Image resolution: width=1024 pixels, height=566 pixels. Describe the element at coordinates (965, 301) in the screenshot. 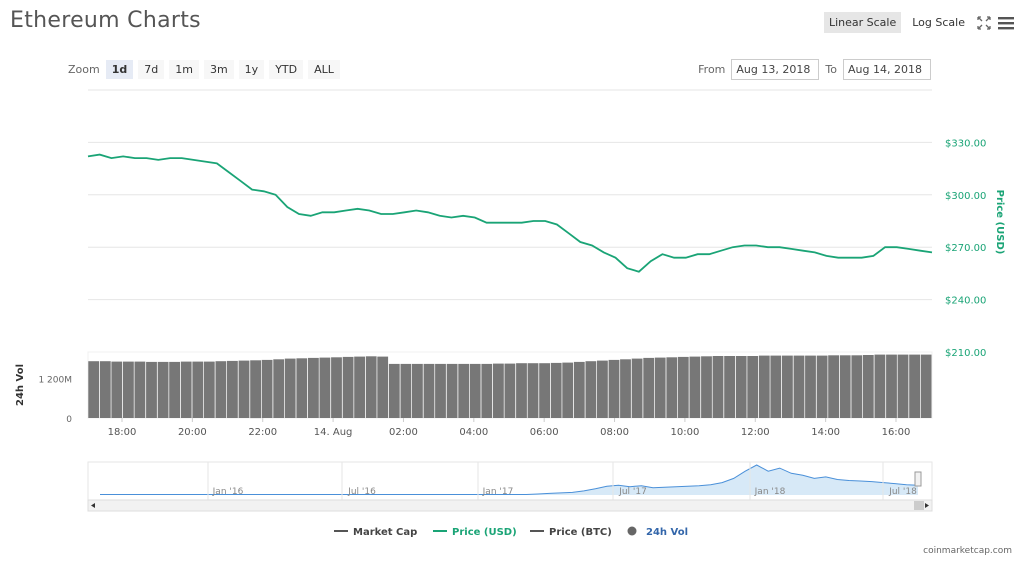

I see `price-tick-label: $240.00` at that location.